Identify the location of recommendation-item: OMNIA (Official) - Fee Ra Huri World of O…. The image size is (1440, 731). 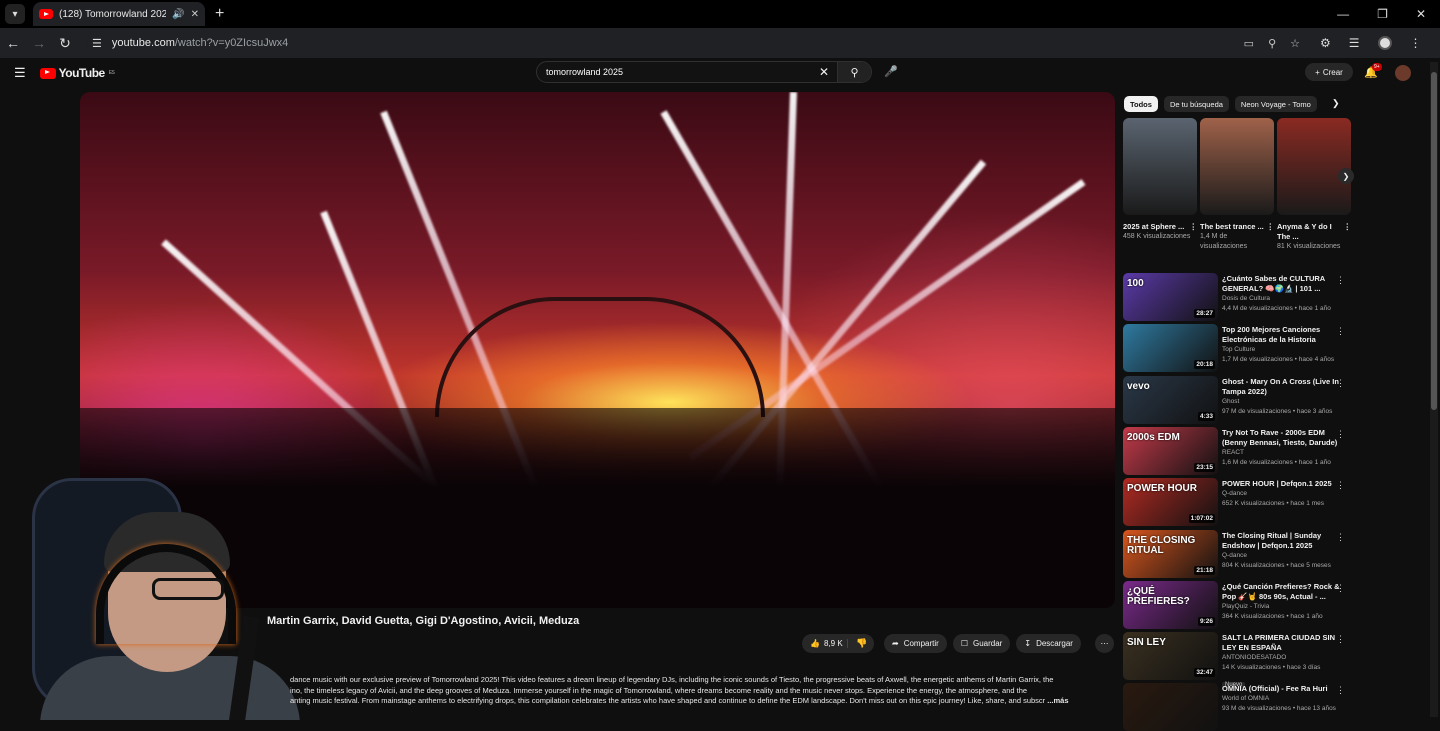
(1237, 707).